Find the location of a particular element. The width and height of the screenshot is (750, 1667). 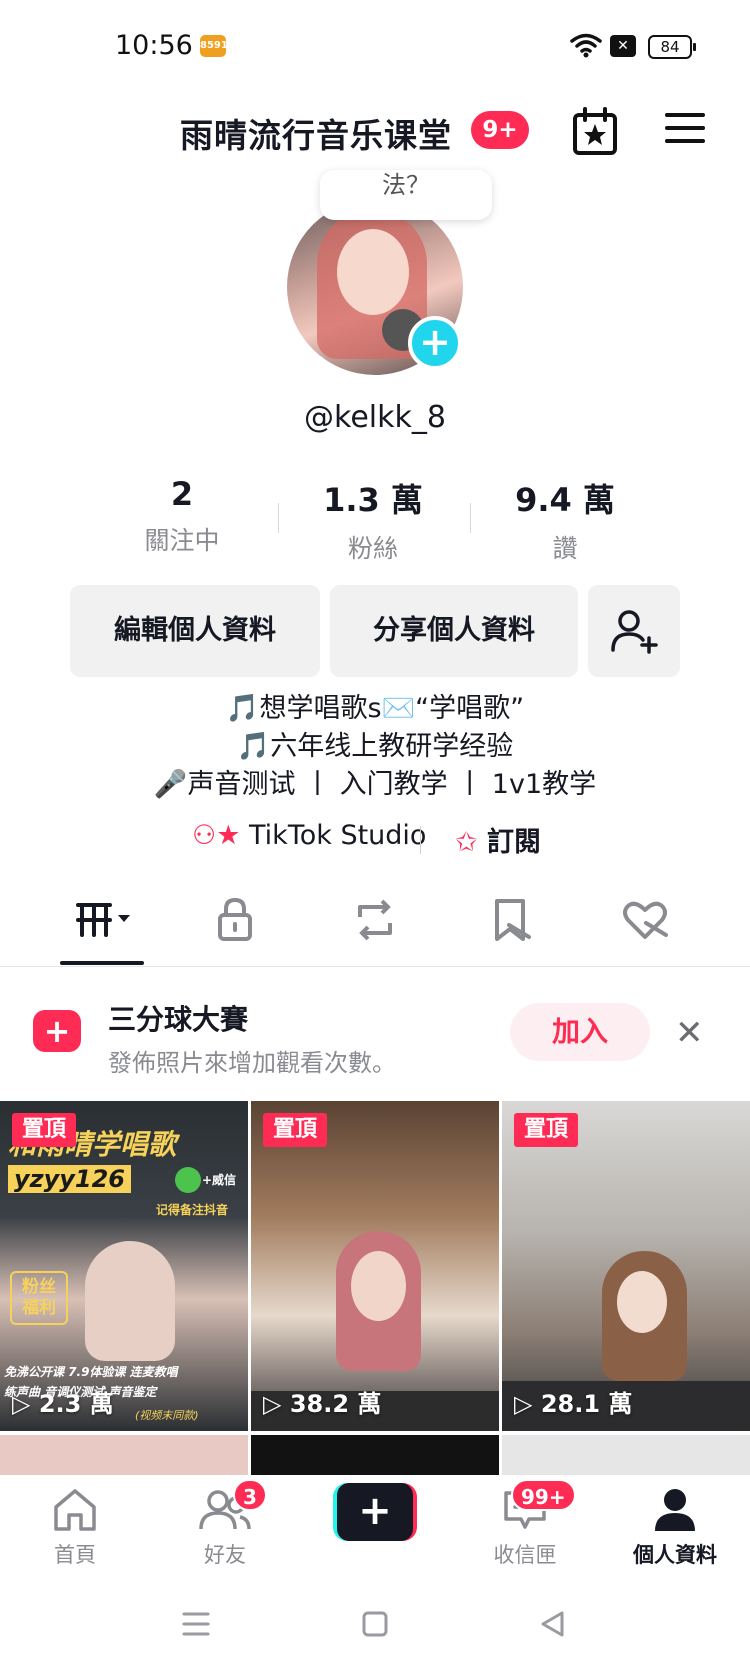

calendar-star-icon is located at coordinates (595, 132).